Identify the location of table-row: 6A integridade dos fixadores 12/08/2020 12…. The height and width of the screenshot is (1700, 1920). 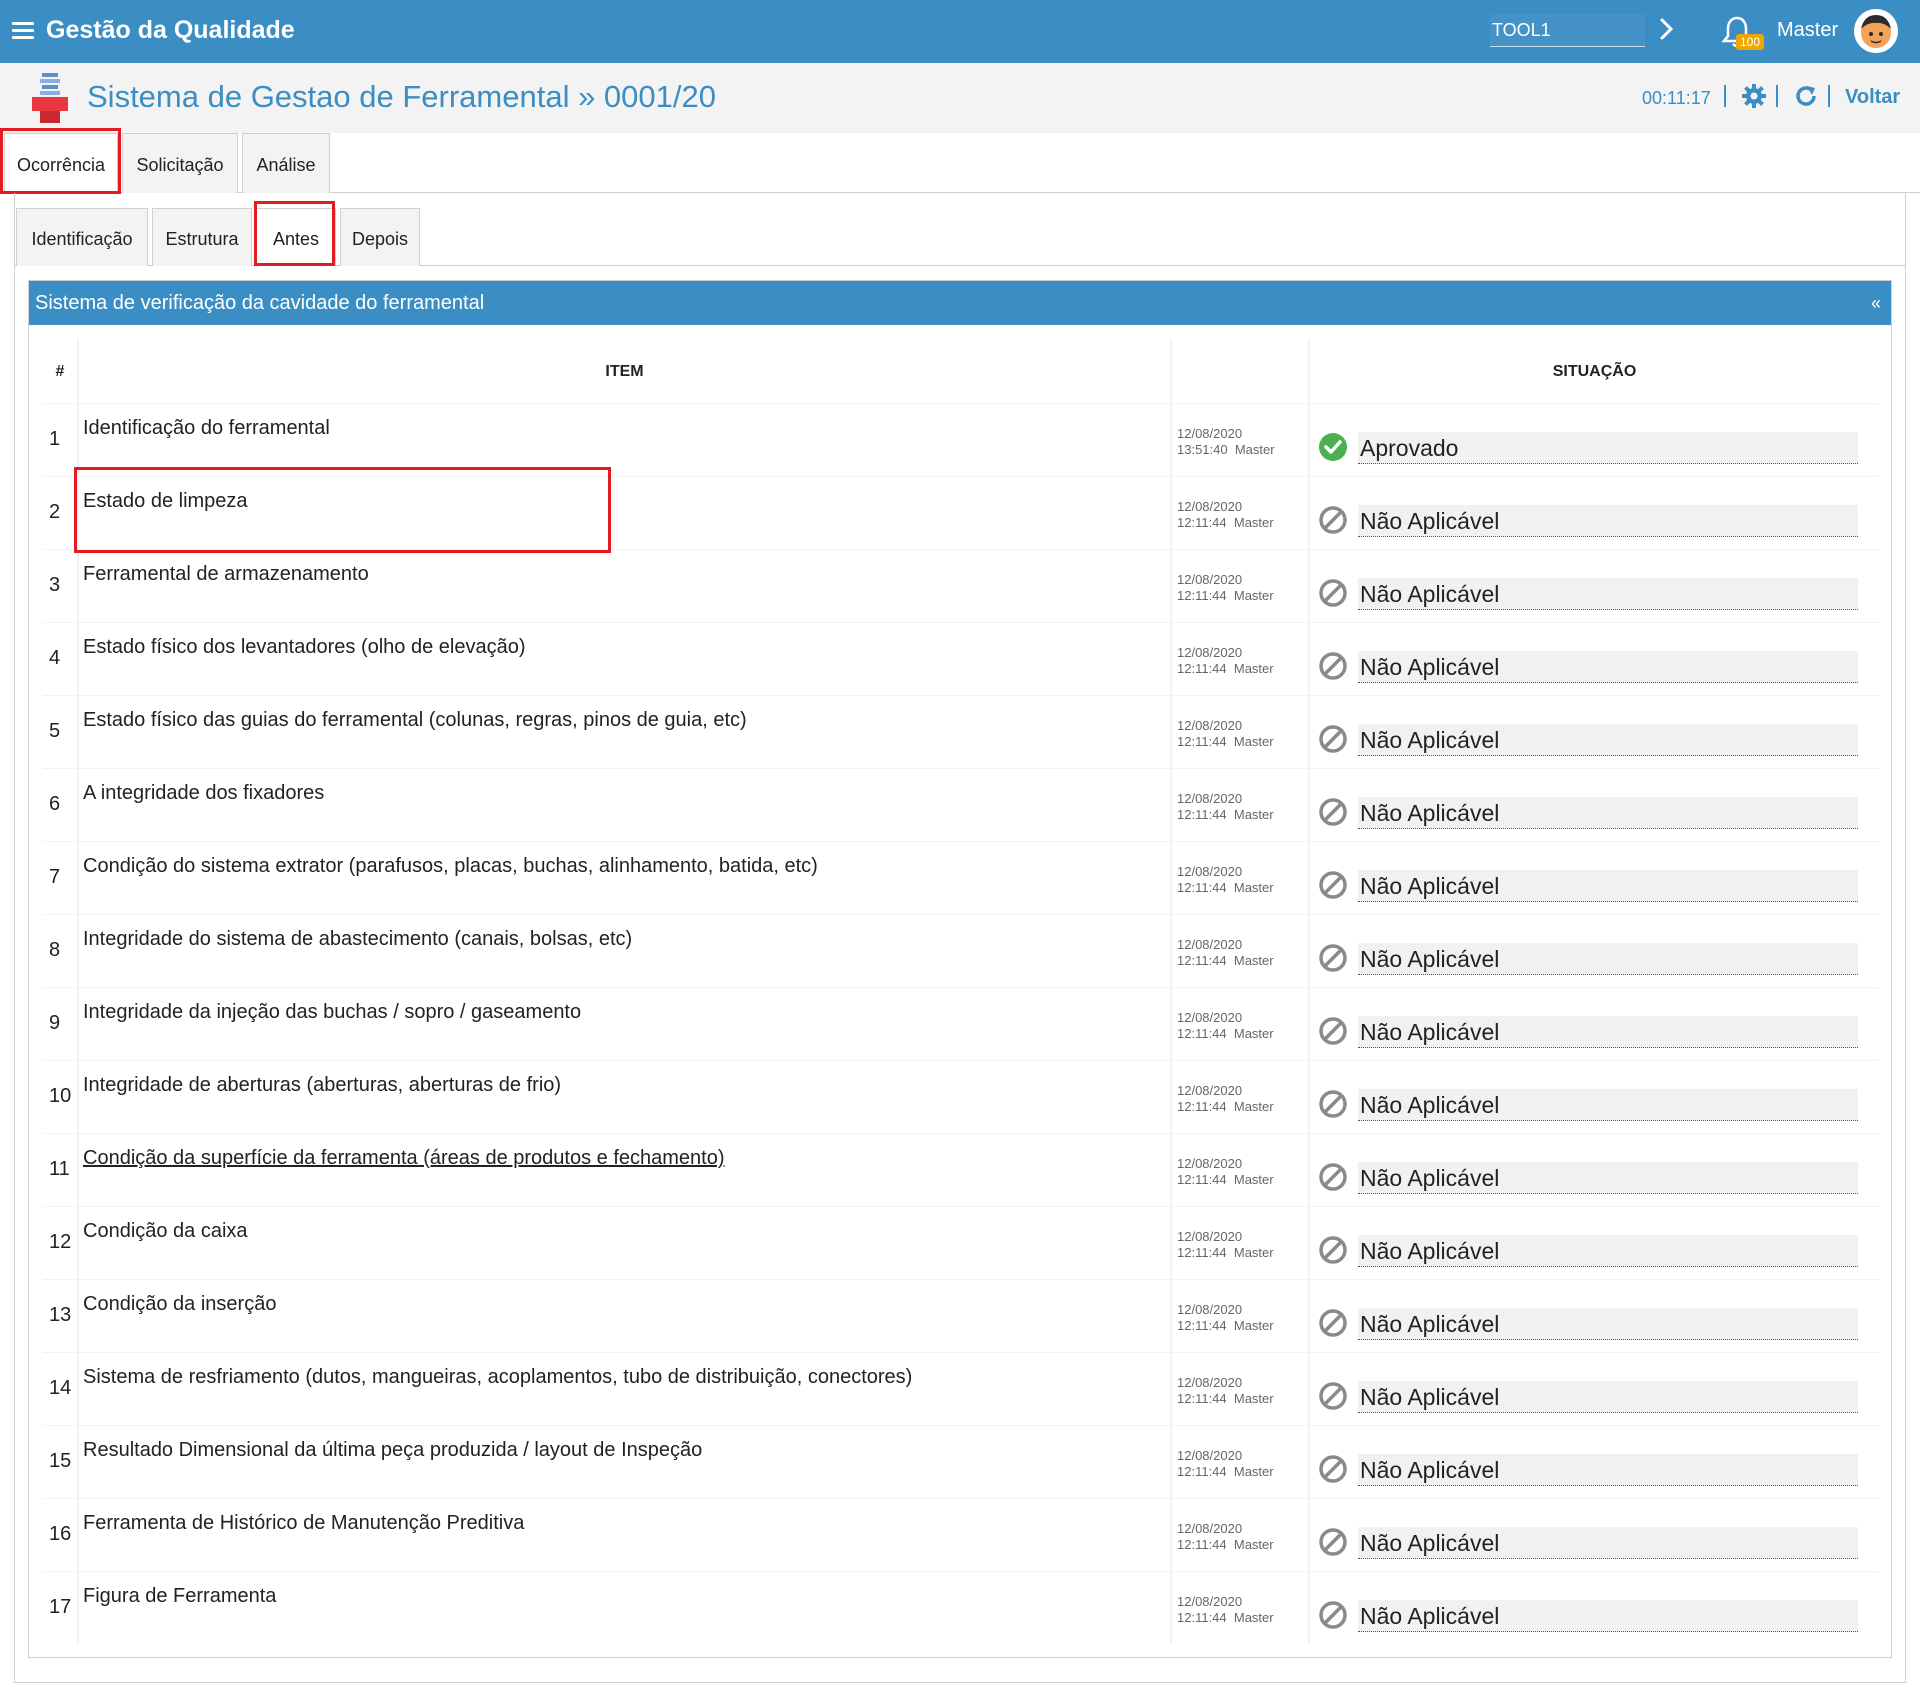
(961, 804).